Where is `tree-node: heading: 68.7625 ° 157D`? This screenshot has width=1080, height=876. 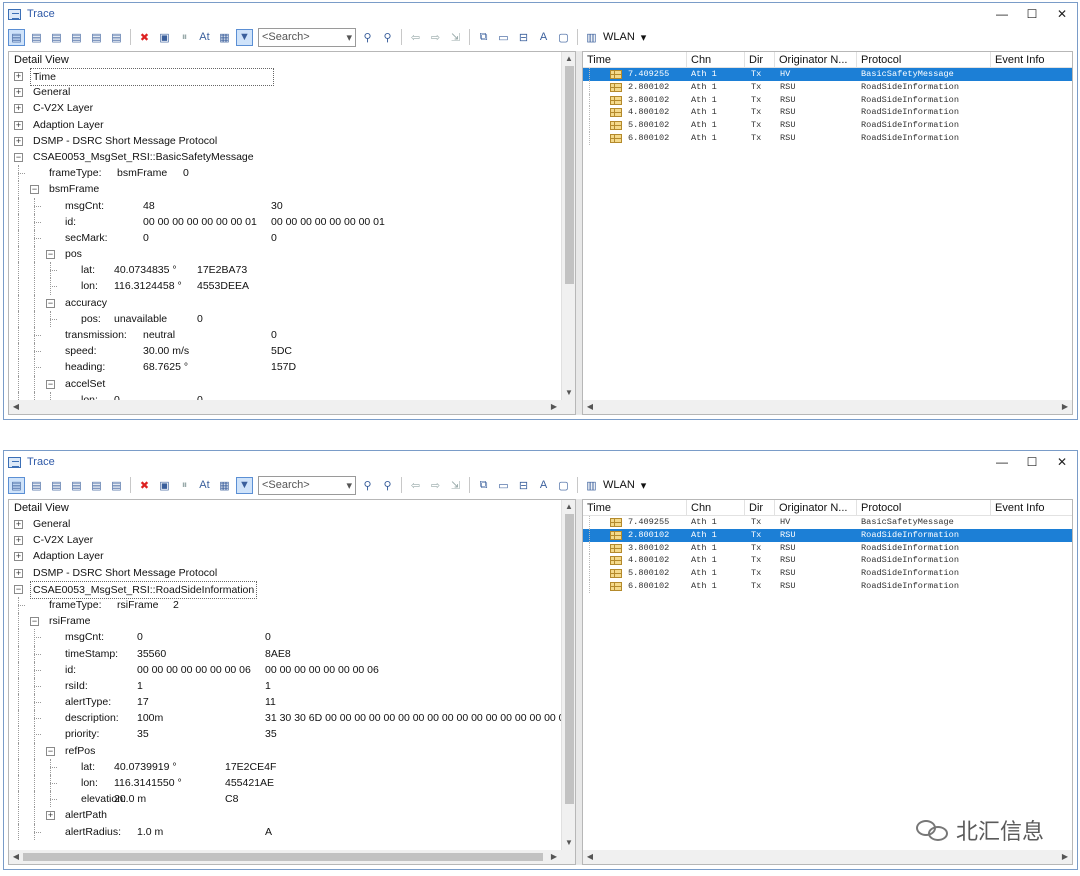
tree-node: heading: 68.7625 ° 157D is located at coordinates (285, 367).